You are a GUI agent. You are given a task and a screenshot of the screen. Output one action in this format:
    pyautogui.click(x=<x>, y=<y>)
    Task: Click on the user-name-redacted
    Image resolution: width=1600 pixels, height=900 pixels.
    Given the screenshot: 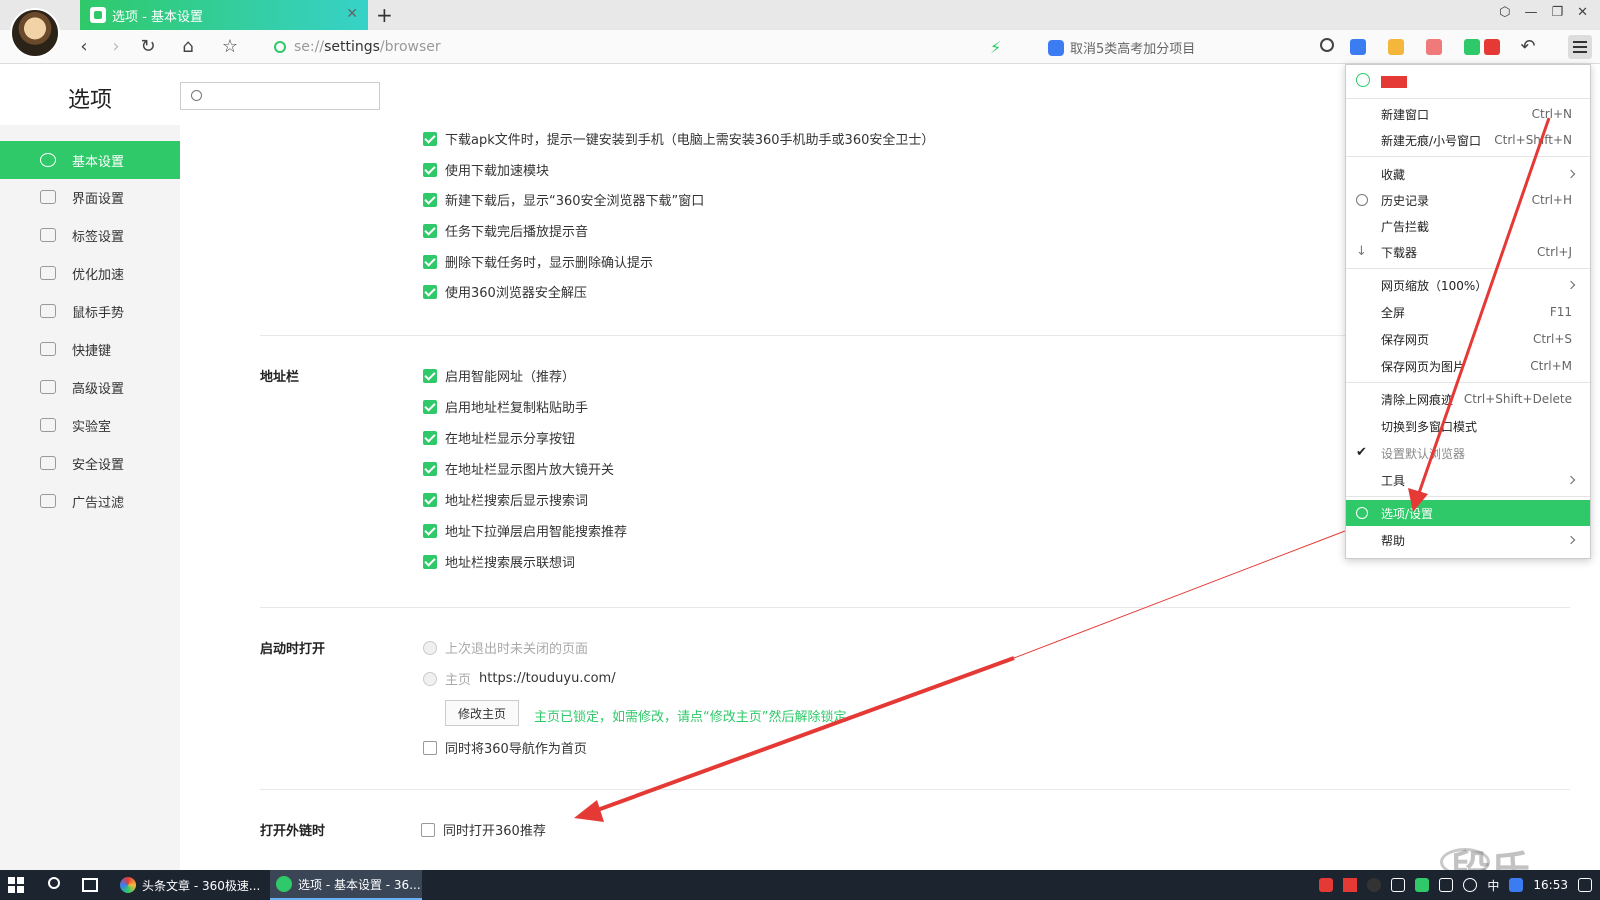 What is the action you would take?
    pyautogui.click(x=1394, y=82)
    